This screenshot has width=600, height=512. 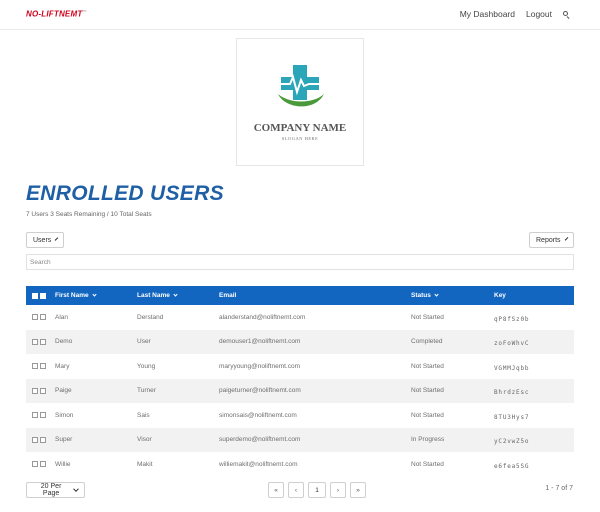 I want to click on header-last-name: Last Name, so click(x=157, y=295).